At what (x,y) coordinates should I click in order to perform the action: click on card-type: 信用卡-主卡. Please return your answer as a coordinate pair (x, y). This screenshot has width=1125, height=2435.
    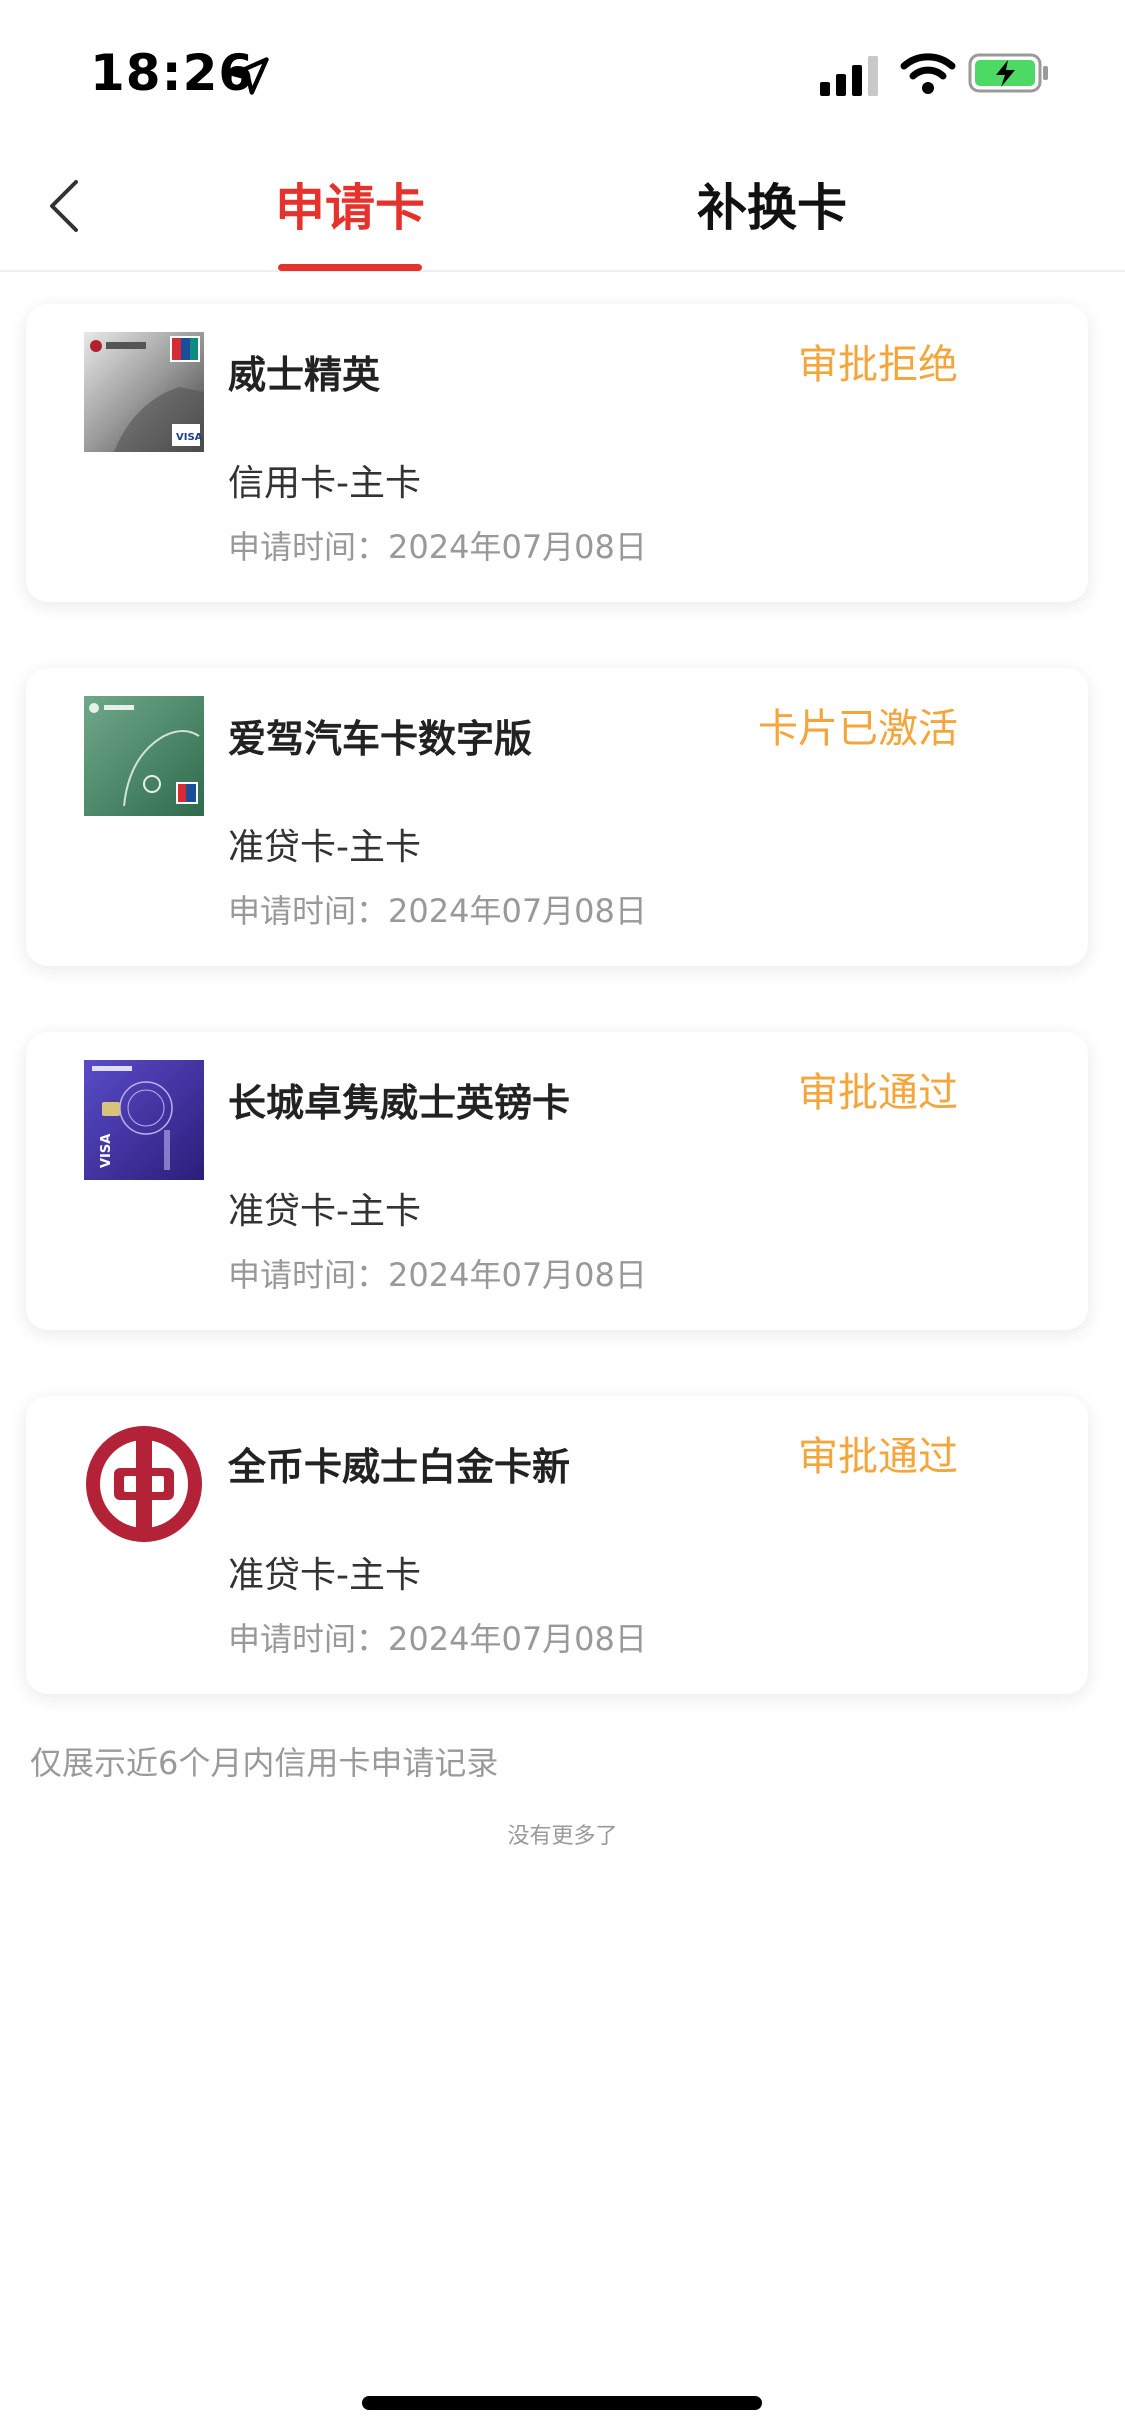
    Looking at the image, I should click on (324, 483).